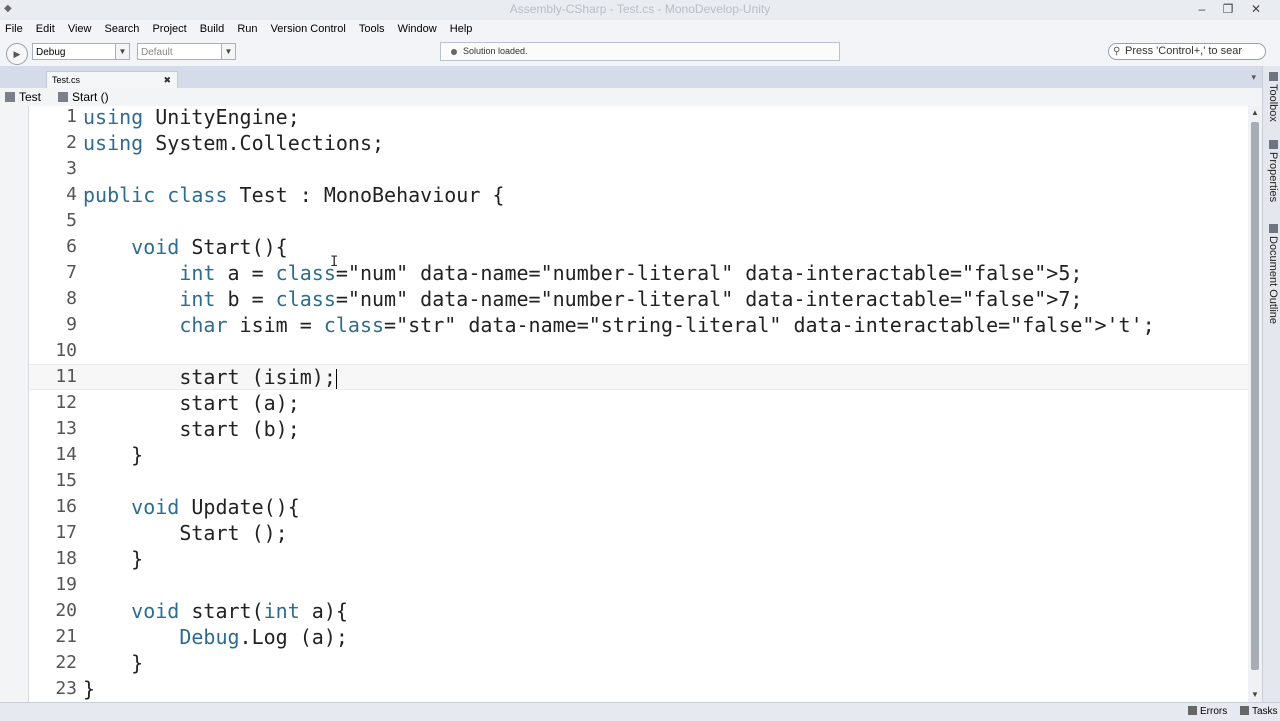 This screenshot has width=1280, height=721. I want to click on code-text: void start(int a){, so click(239, 611).